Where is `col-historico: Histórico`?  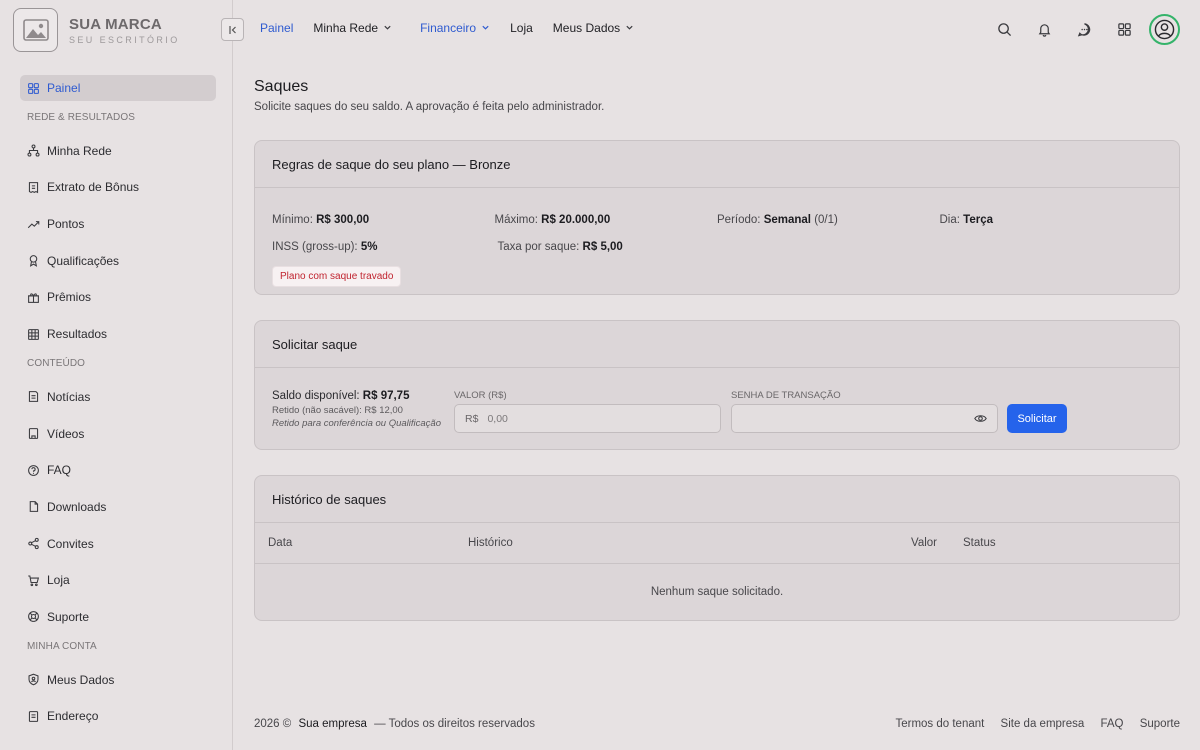
col-historico: Histórico is located at coordinates (490, 543).